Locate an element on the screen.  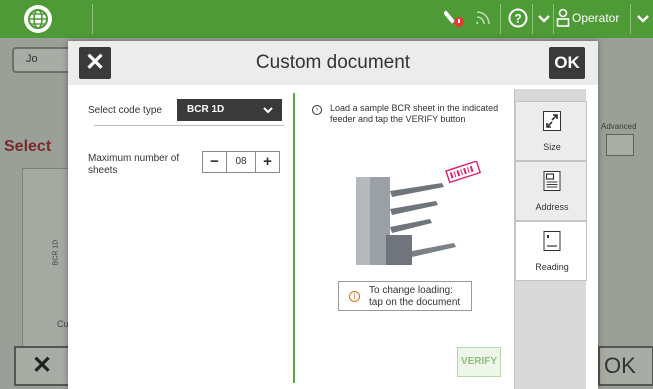
advanced-label: Advanced is located at coordinates (619, 126).